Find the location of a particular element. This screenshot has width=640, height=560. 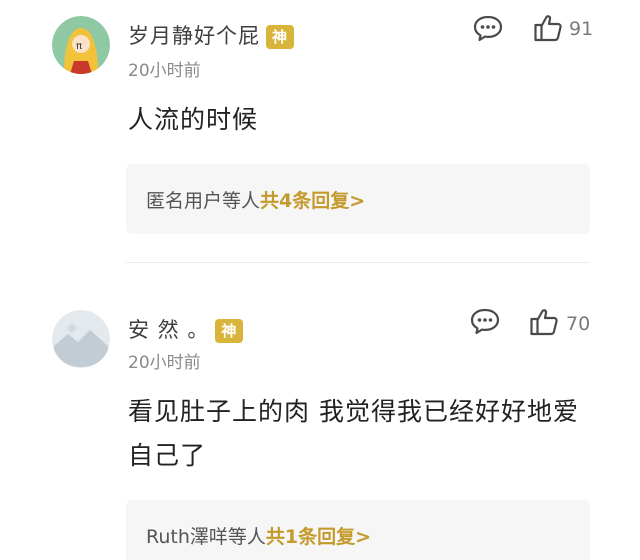

view-replies-link: 共4条回复> is located at coordinates (312, 201).